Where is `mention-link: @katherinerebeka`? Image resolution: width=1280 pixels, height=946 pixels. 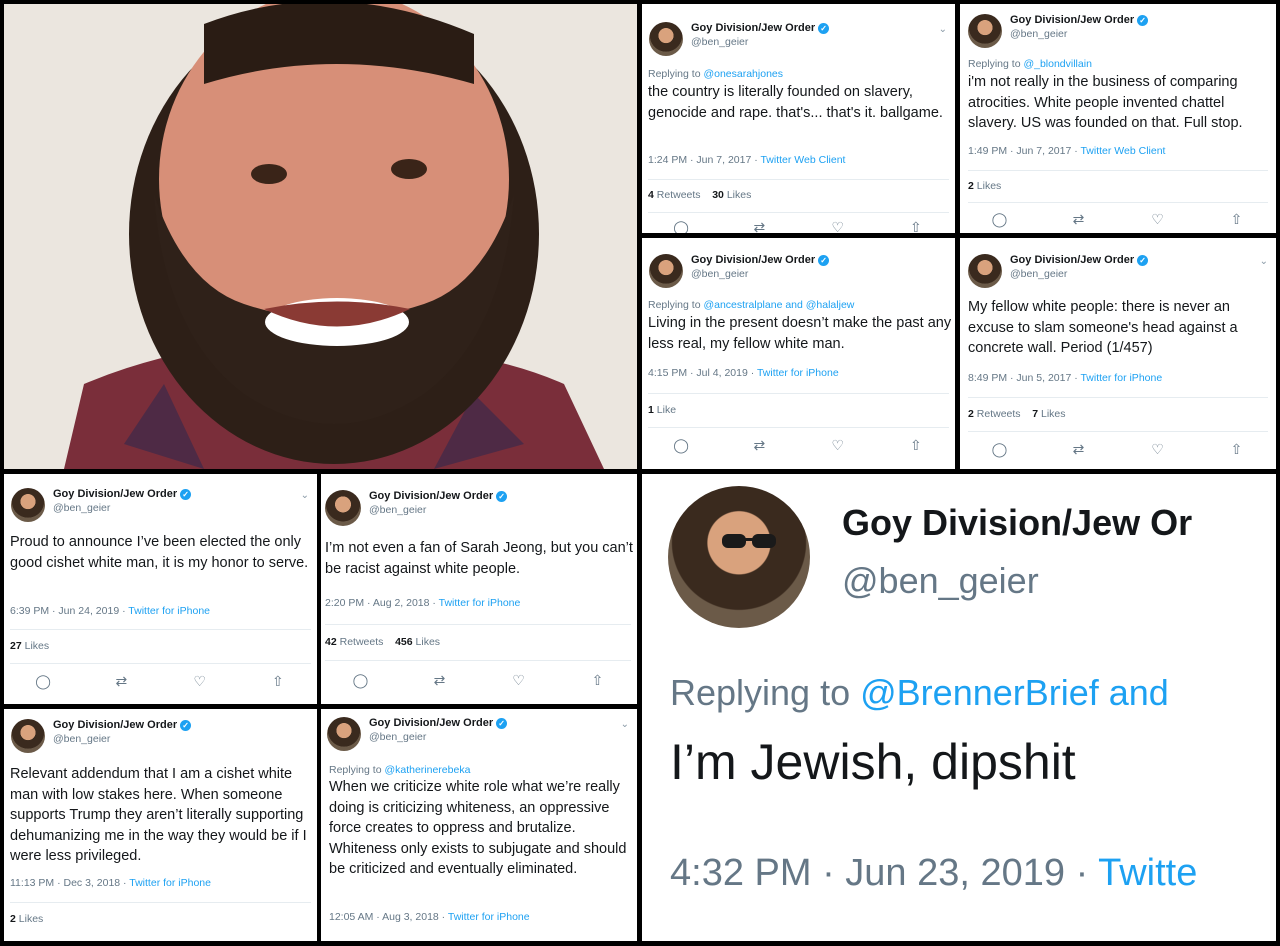
mention-link: @katherinerebeka is located at coordinates (427, 770).